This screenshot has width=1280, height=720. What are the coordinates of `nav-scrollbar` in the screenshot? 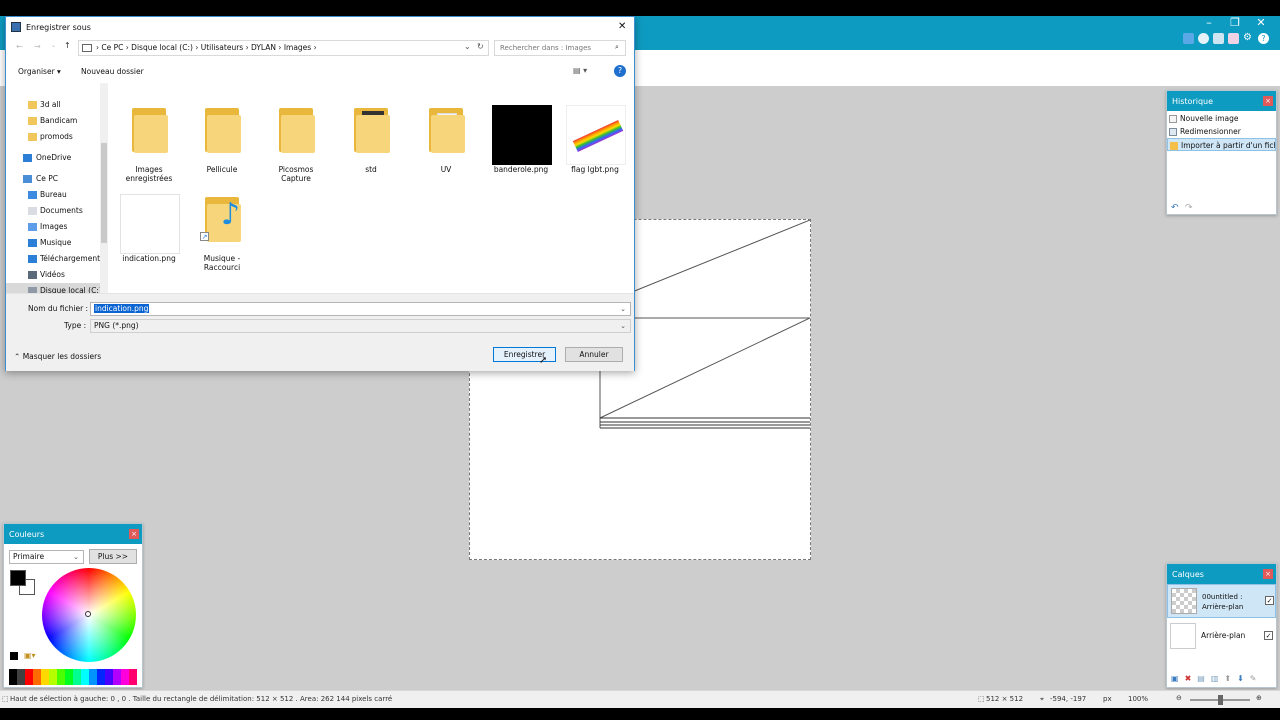 It's located at (104, 188).